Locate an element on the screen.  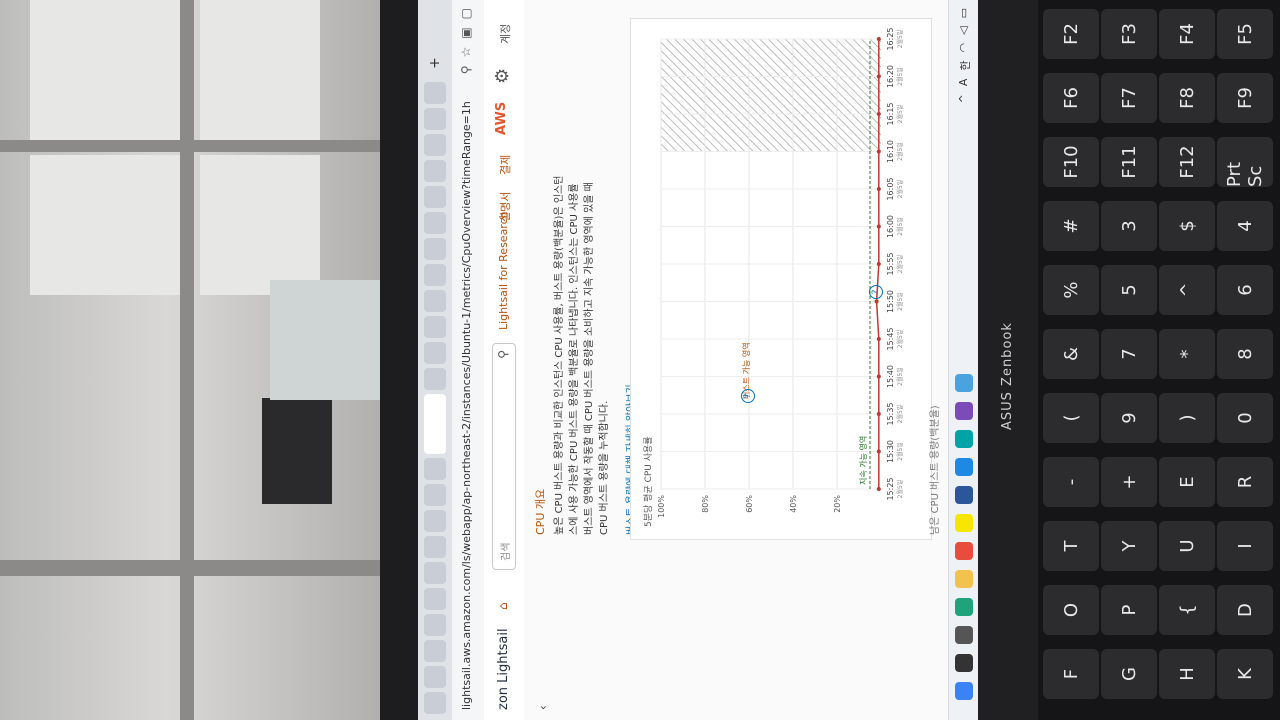
keyboard-key: D is located at coordinates (1245, 610).